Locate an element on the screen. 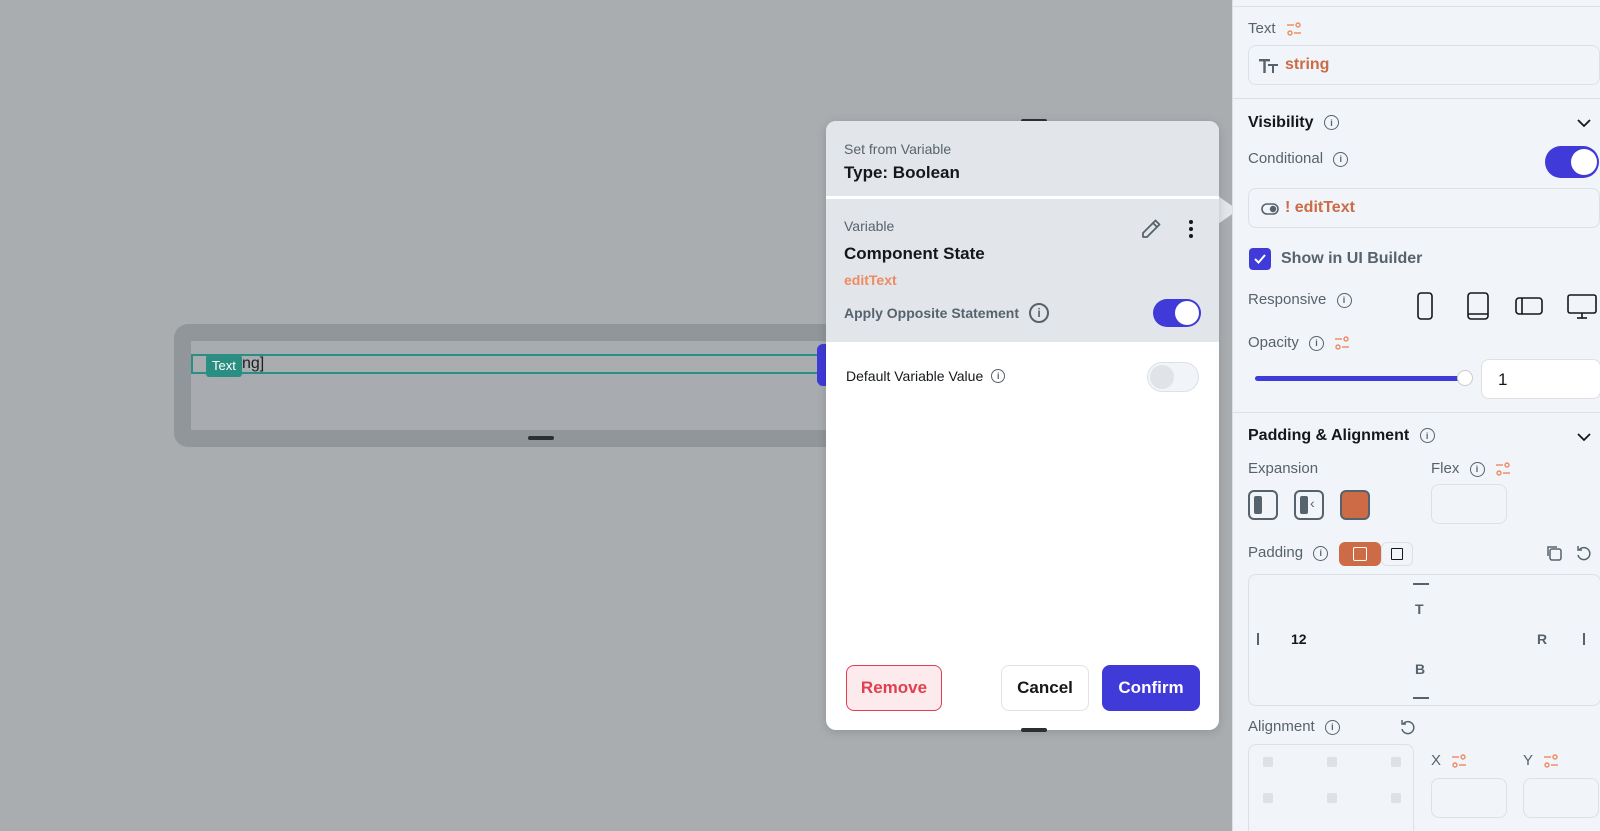  dialog-header: Set from Variable Type: Boolean is located at coordinates (1022, 158).